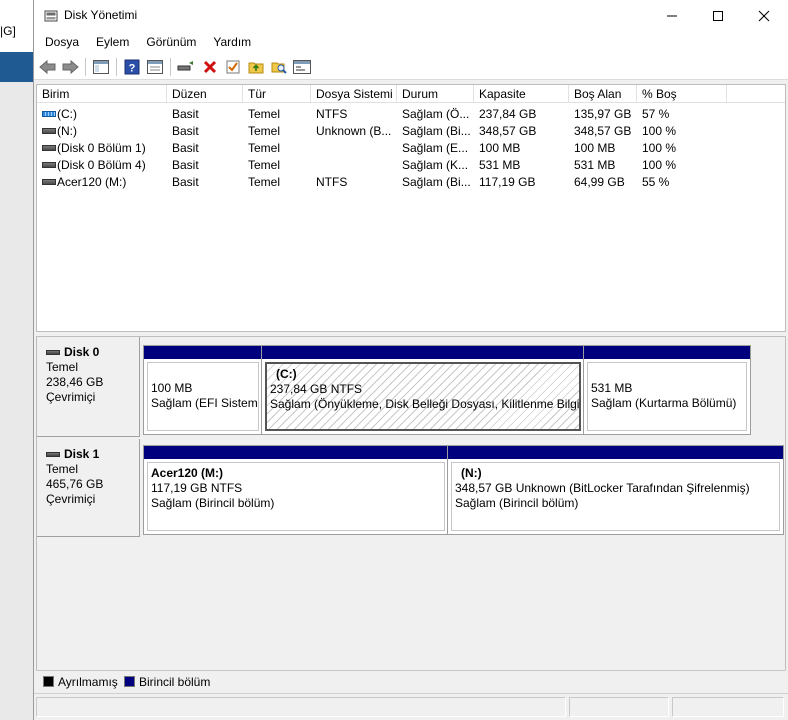  I want to click on search-folder-icon, so click(279, 68).